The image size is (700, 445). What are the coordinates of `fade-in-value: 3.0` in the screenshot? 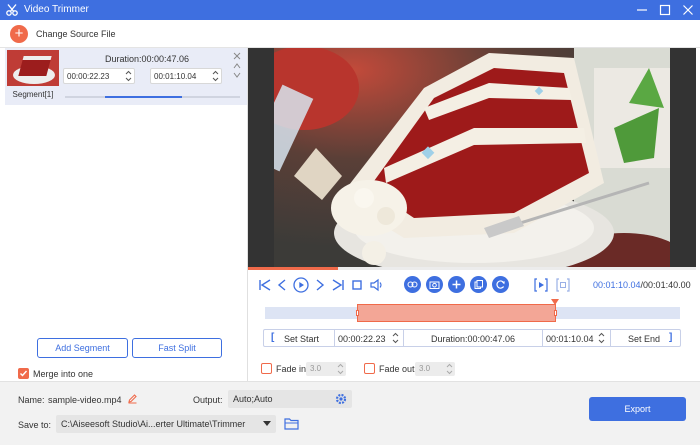 It's located at (316, 368).